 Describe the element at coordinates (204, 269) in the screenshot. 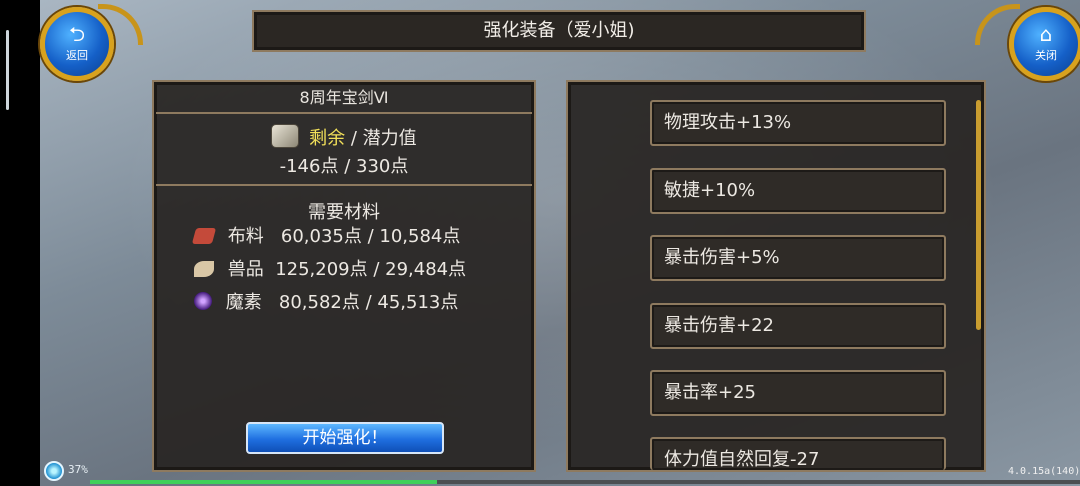

I see `beast-material-icon` at that location.